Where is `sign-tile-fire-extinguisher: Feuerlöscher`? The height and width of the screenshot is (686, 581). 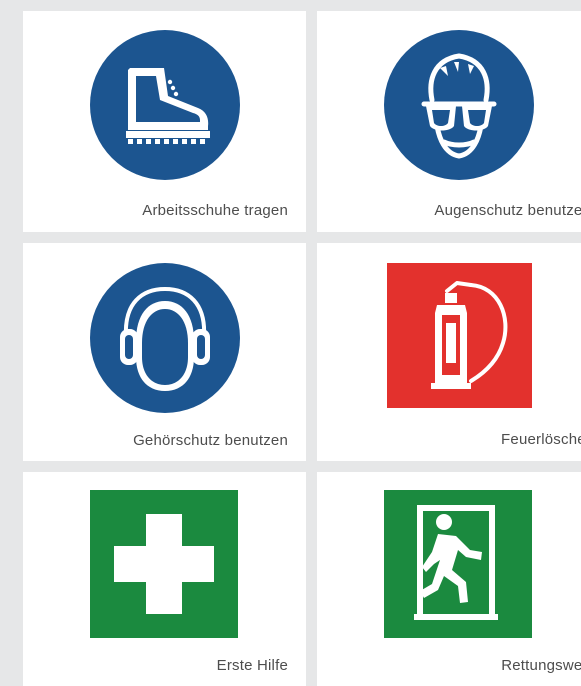
sign-tile-fire-extinguisher: Feuerlöscher is located at coordinates (449, 352).